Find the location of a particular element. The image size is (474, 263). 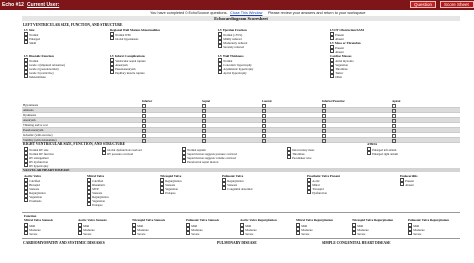

row-label: Thinning and/or scar is located at coordinates (35, 125).